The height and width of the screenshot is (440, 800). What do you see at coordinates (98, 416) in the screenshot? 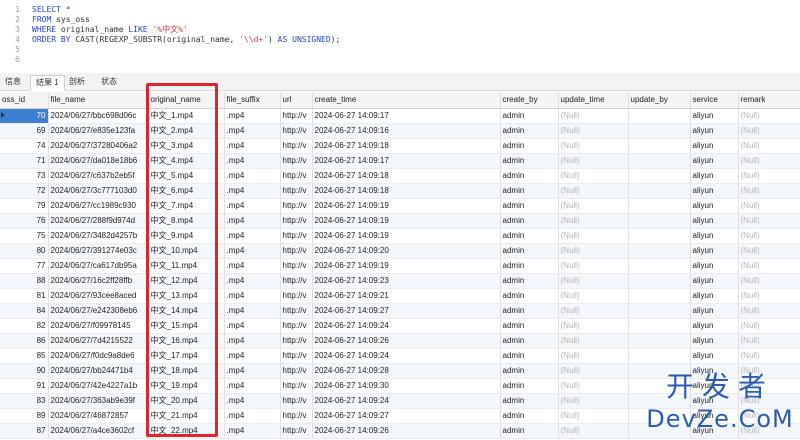
I see `cell-file-name: 2024/06/27/46872857` at bounding box center [98, 416].